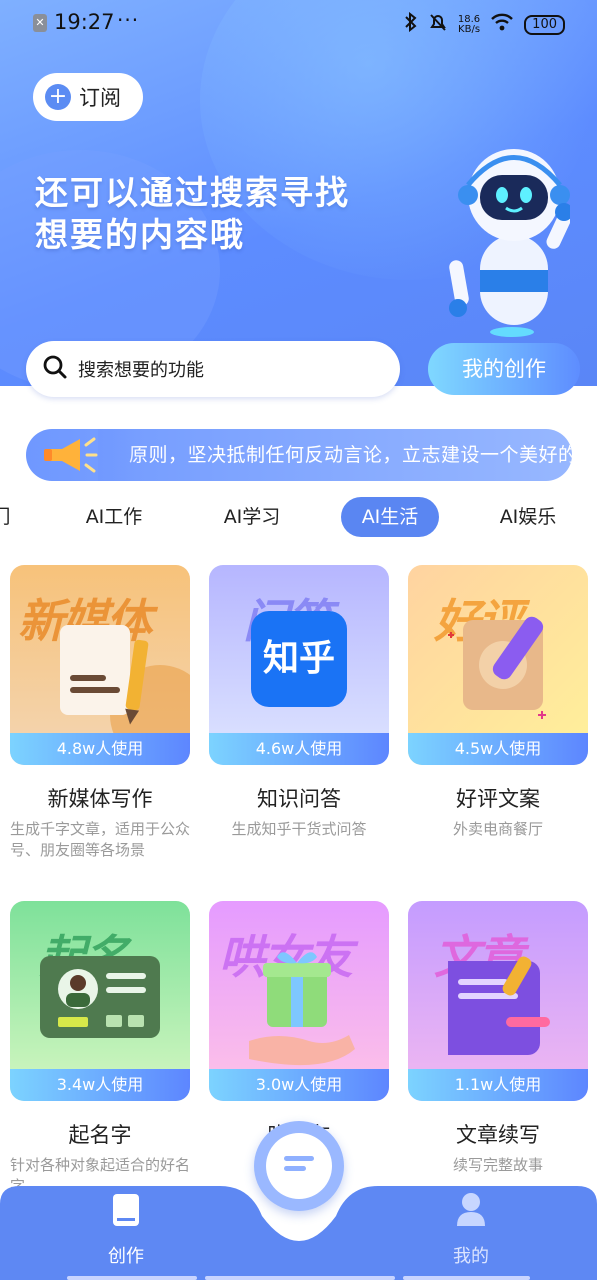 Image resolution: width=597 pixels, height=1286 pixels. I want to click on bluetooth-icon, so click(411, 24).